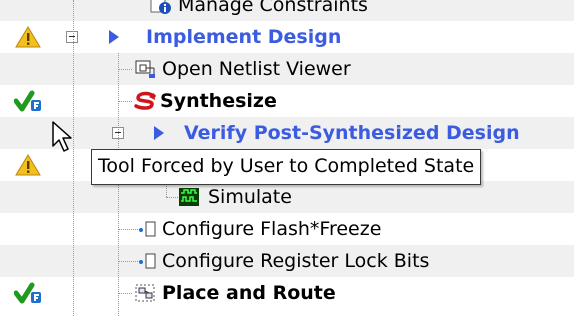 Image resolution: width=574 pixels, height=316 pixels. I want to click on tree-item-label: Place and Route, so click(249, 293).